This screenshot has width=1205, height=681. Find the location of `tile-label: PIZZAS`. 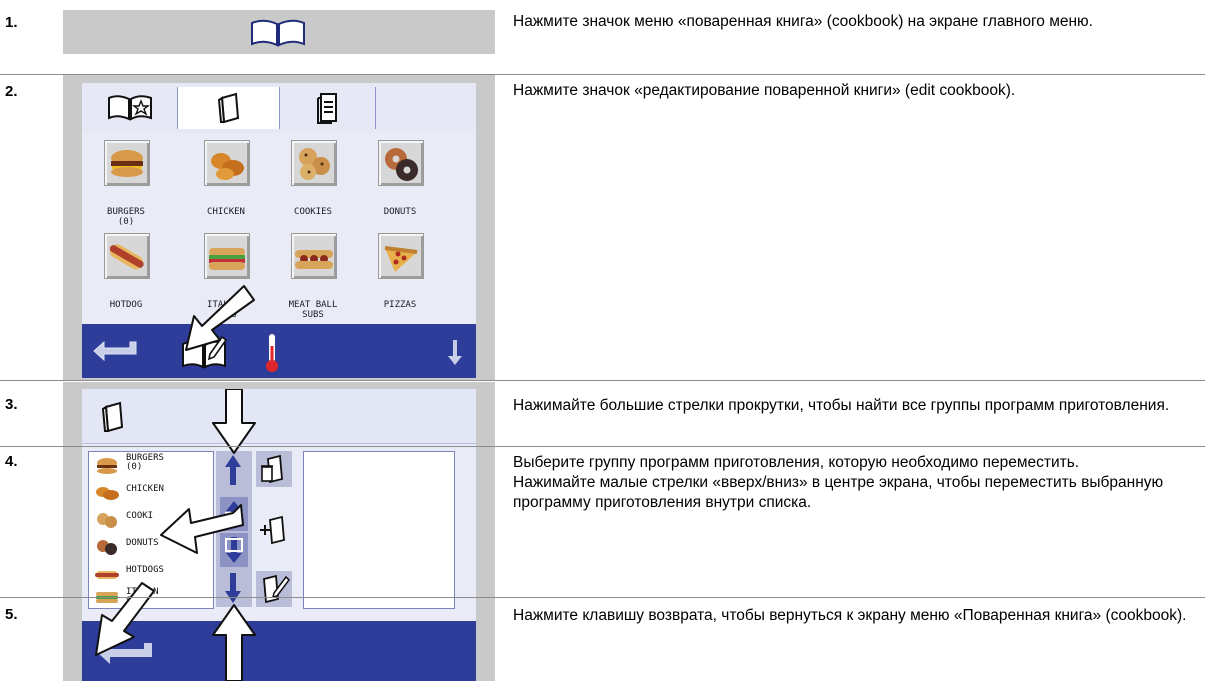

tile-label: PIZZAS is located at coordinates (400, 305).